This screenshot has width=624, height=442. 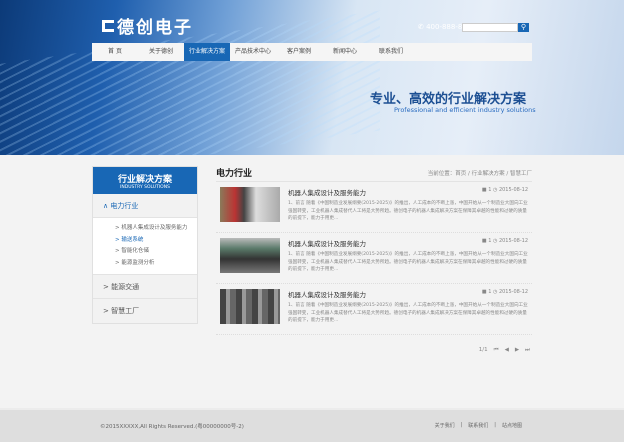 I want to click on nav-home: 首 页, so click(x=115, y=52).